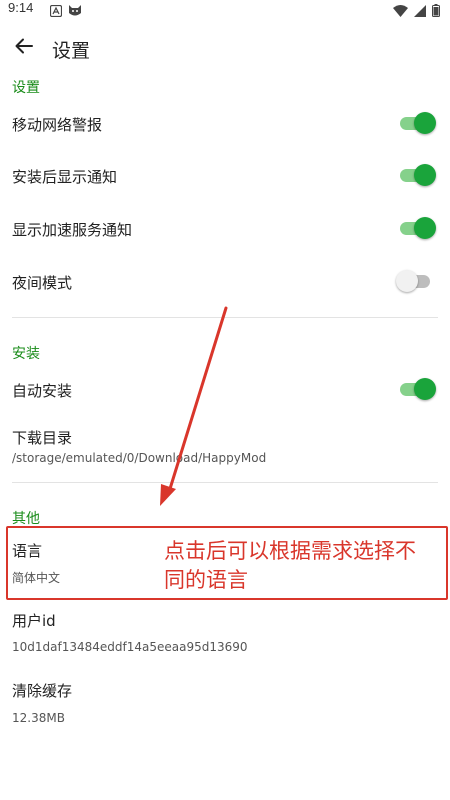  I want to click on back-button, so click(24, 48).